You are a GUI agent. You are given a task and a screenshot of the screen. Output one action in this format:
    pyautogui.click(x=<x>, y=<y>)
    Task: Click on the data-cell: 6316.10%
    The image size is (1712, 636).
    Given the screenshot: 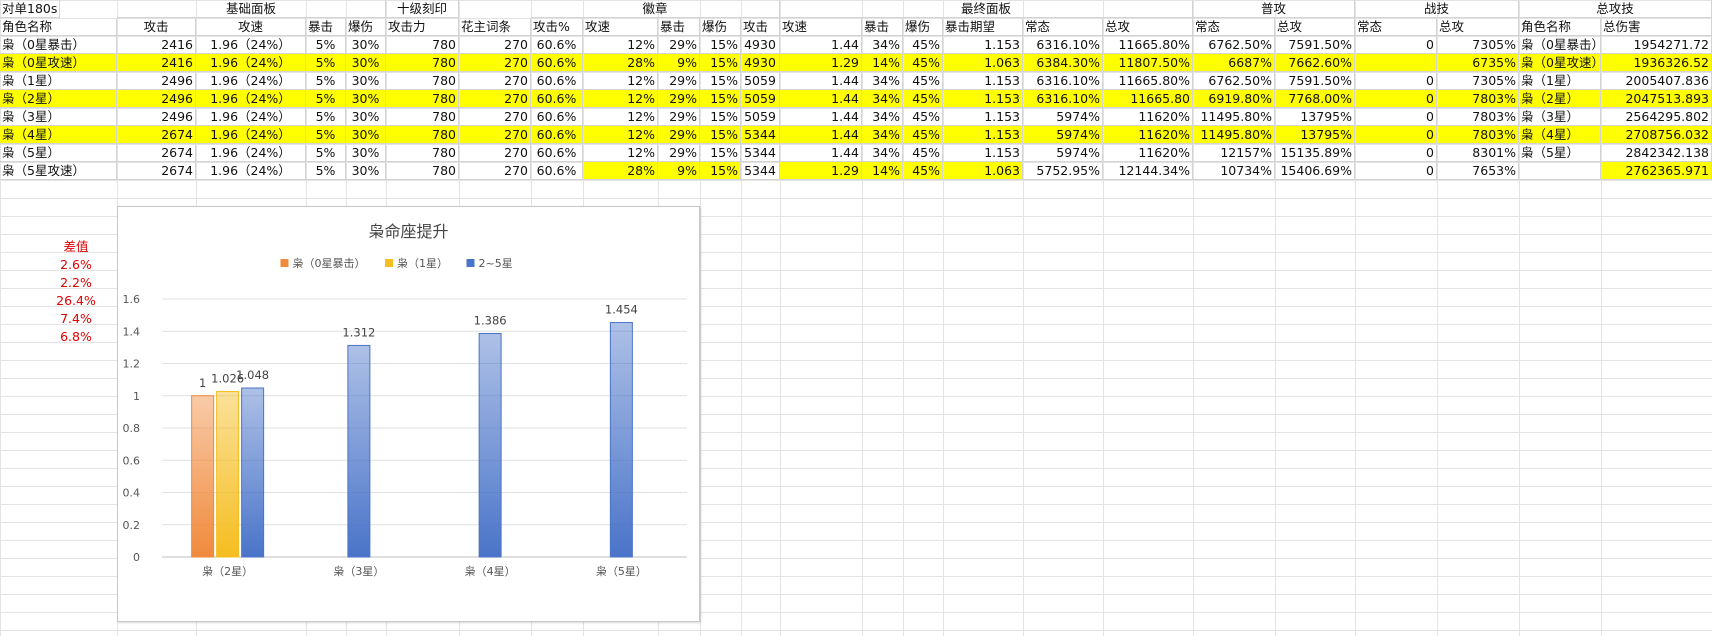 What is the action you would take?
    pyautogui.click(x=1063, y=81)
    